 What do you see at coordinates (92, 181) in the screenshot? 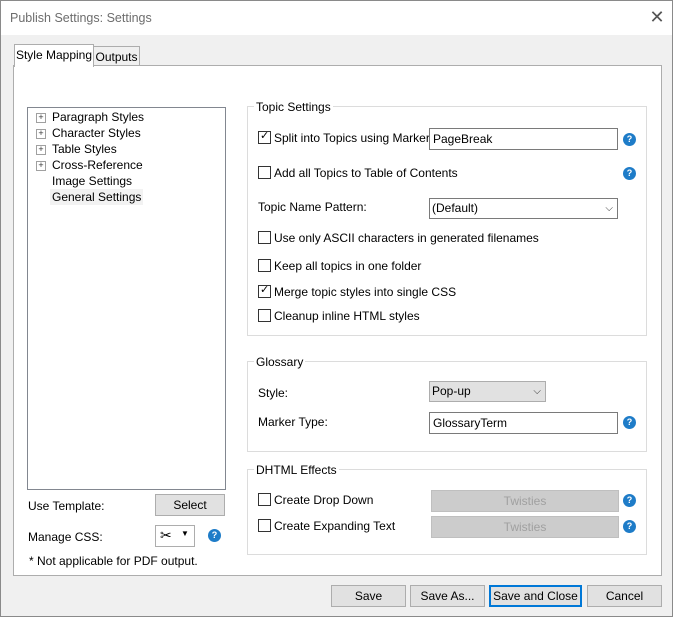
I see `tree-item-label: Image Settings` at bounding box center [92, 181].